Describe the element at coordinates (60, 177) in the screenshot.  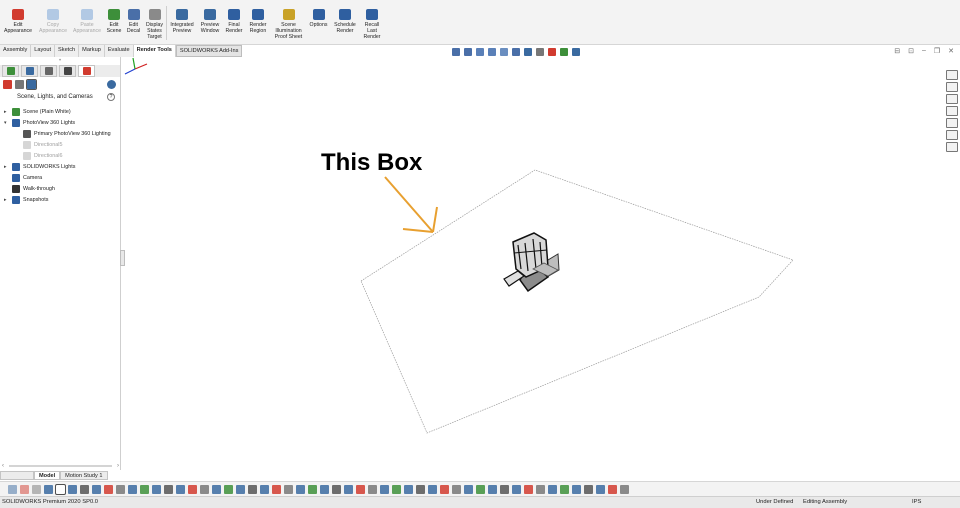
I see `tree-node: Camera` at that location.